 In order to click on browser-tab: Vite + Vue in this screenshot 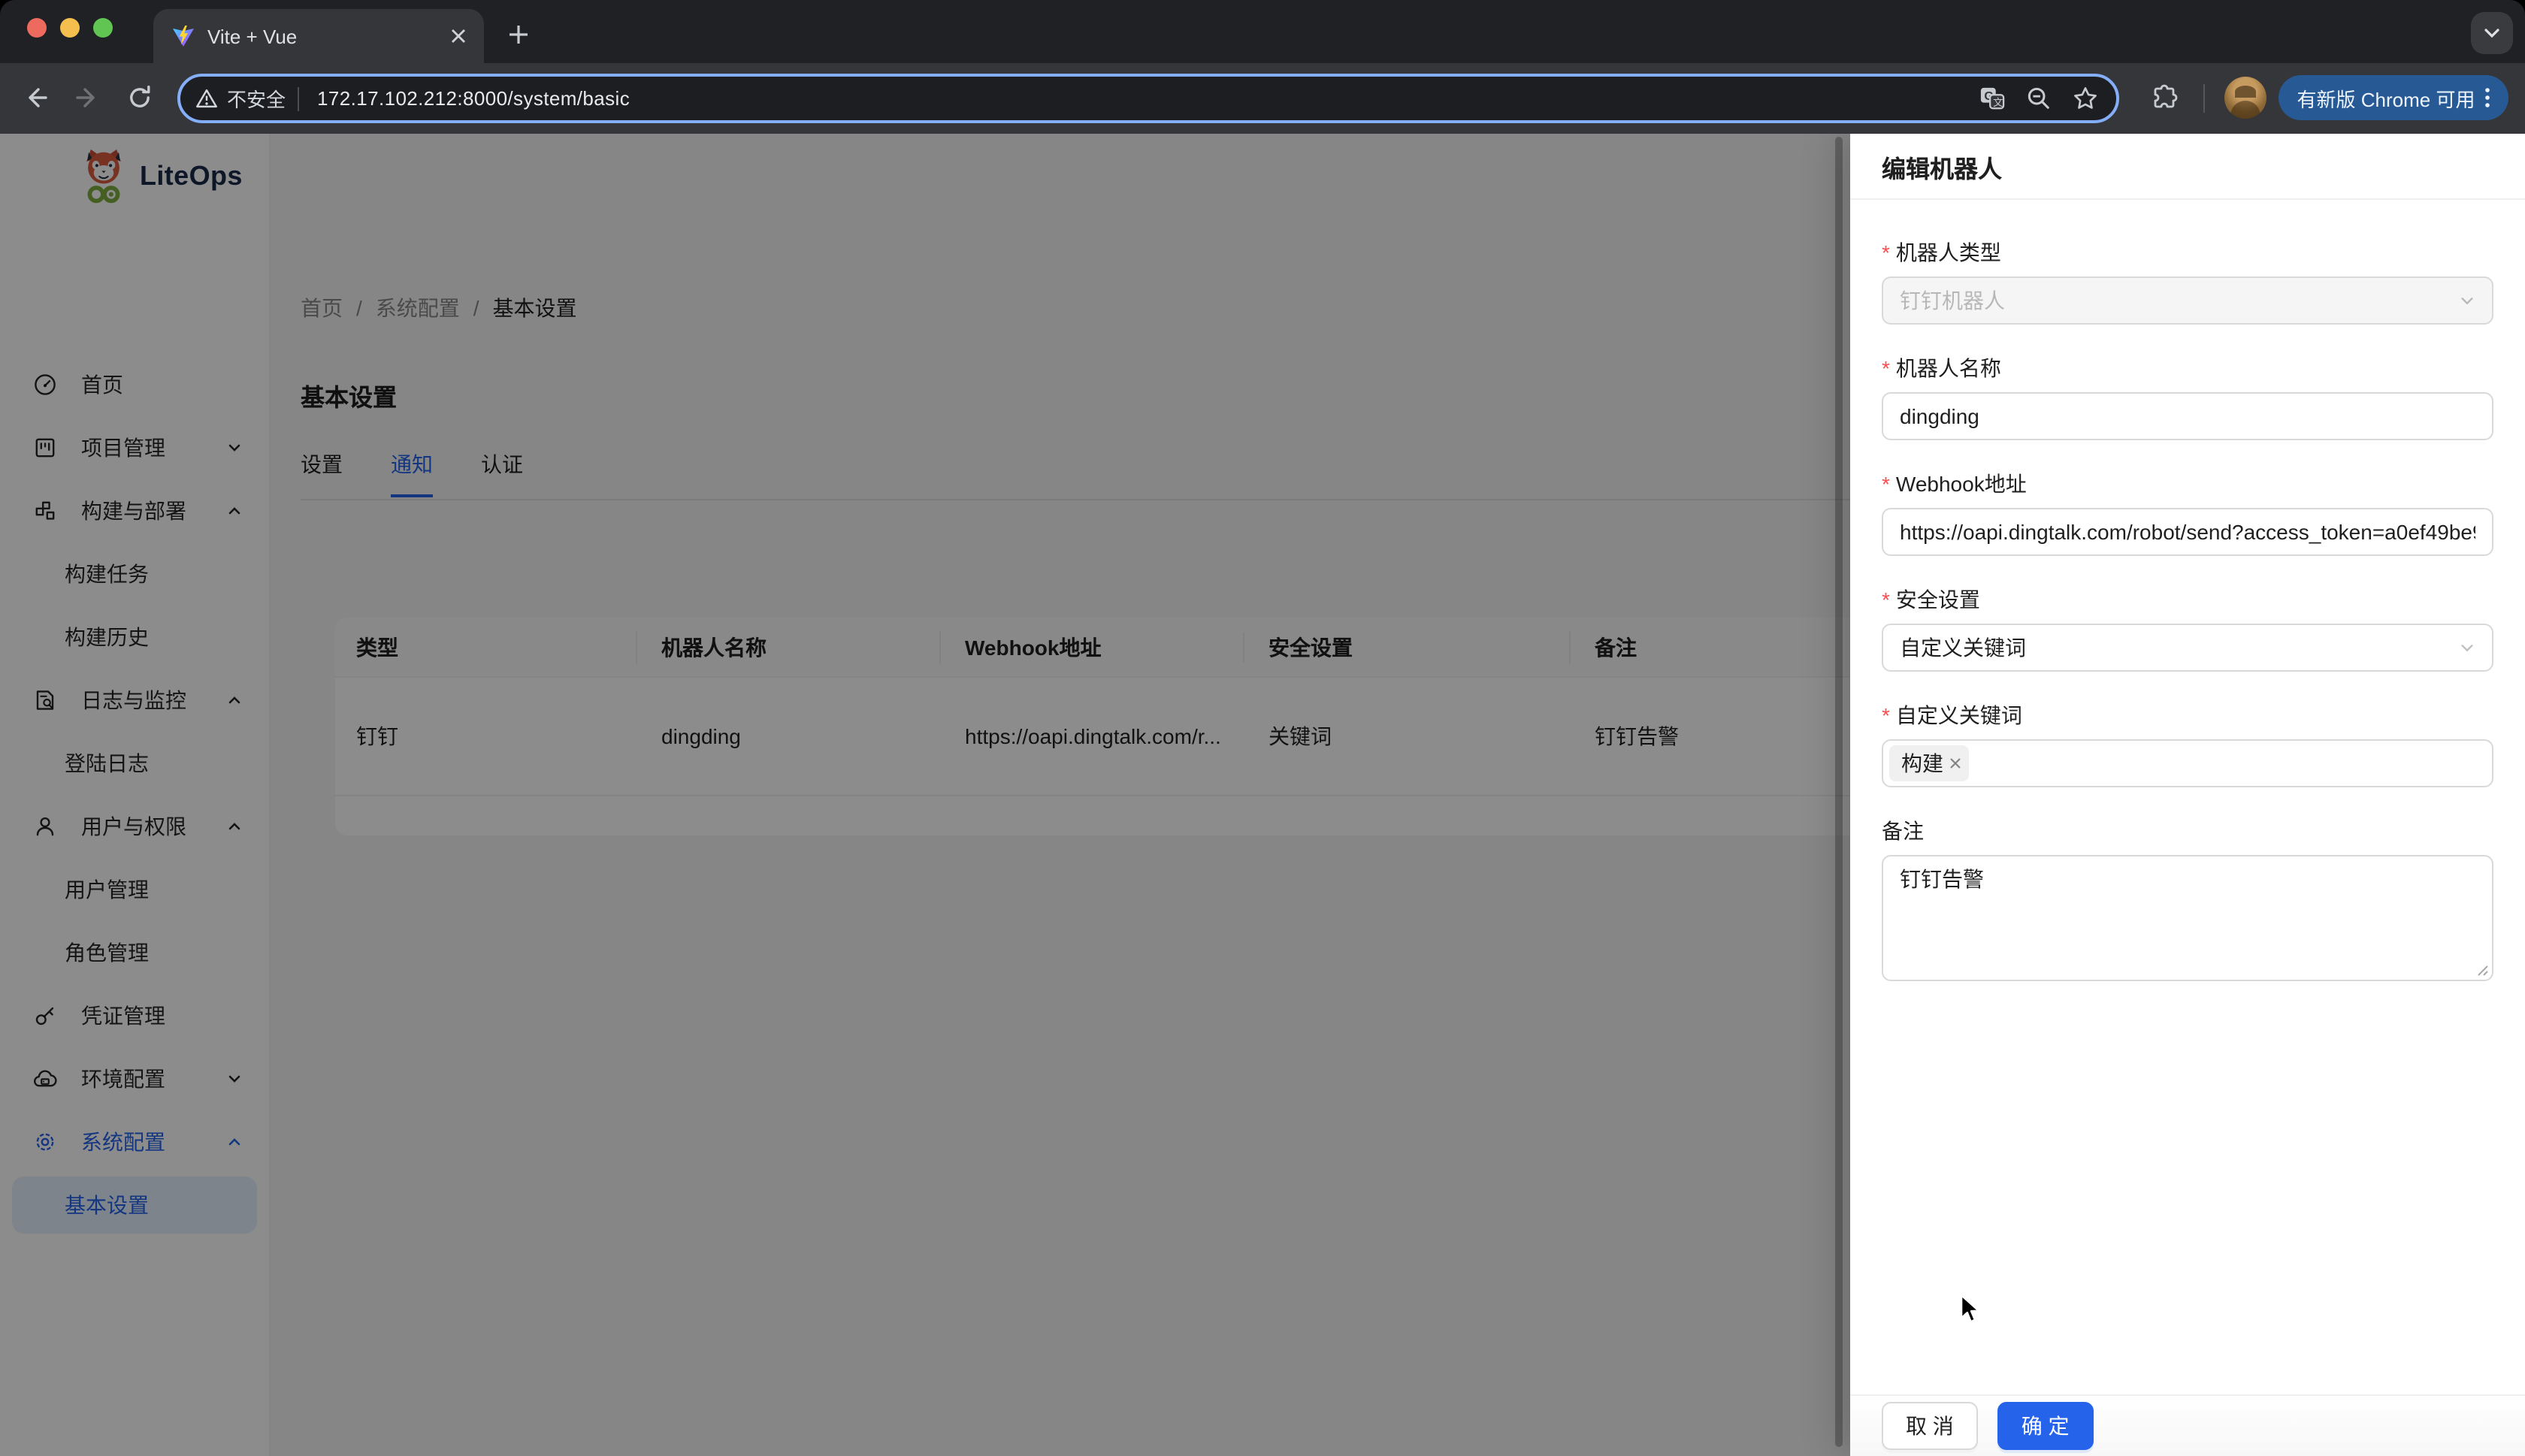, I will do `click(318, 36)`.